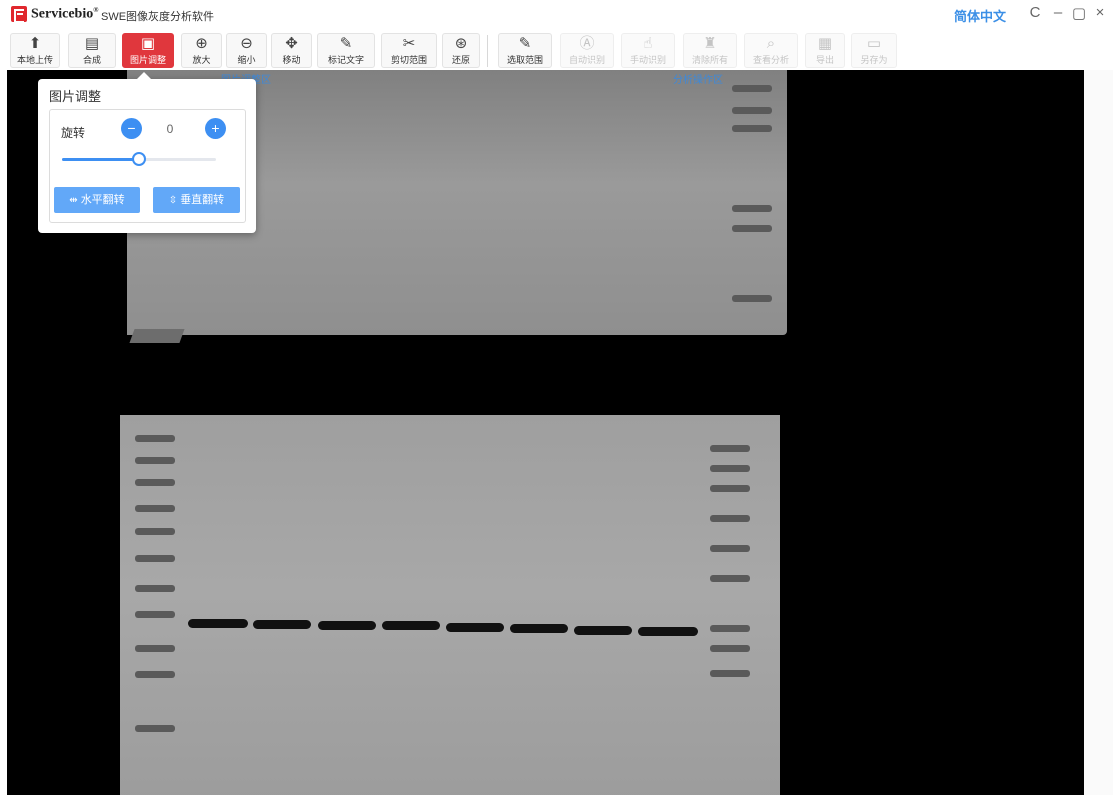 This screenshot has height=795, width=1113. I want to click on clear-all-icon: ♜, so click(710, 43).